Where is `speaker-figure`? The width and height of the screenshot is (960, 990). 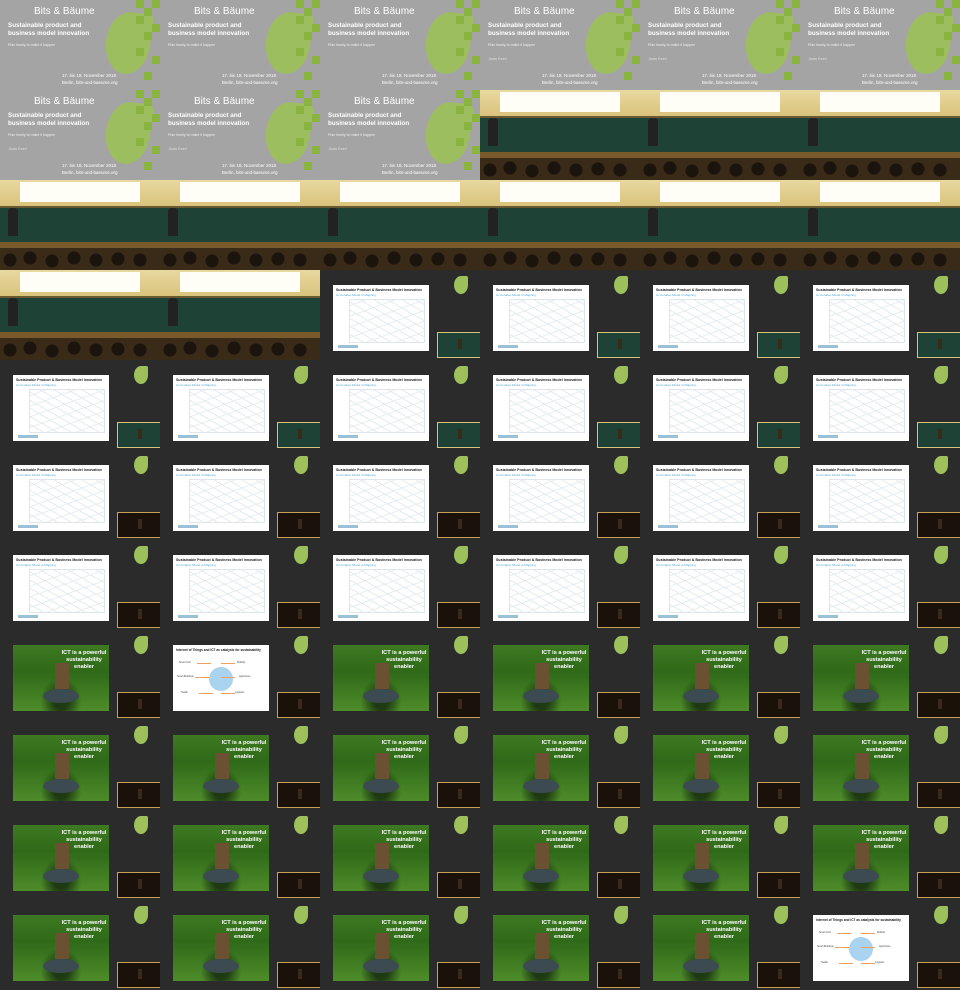 speaker-figure is located at coordinates (813, 132).